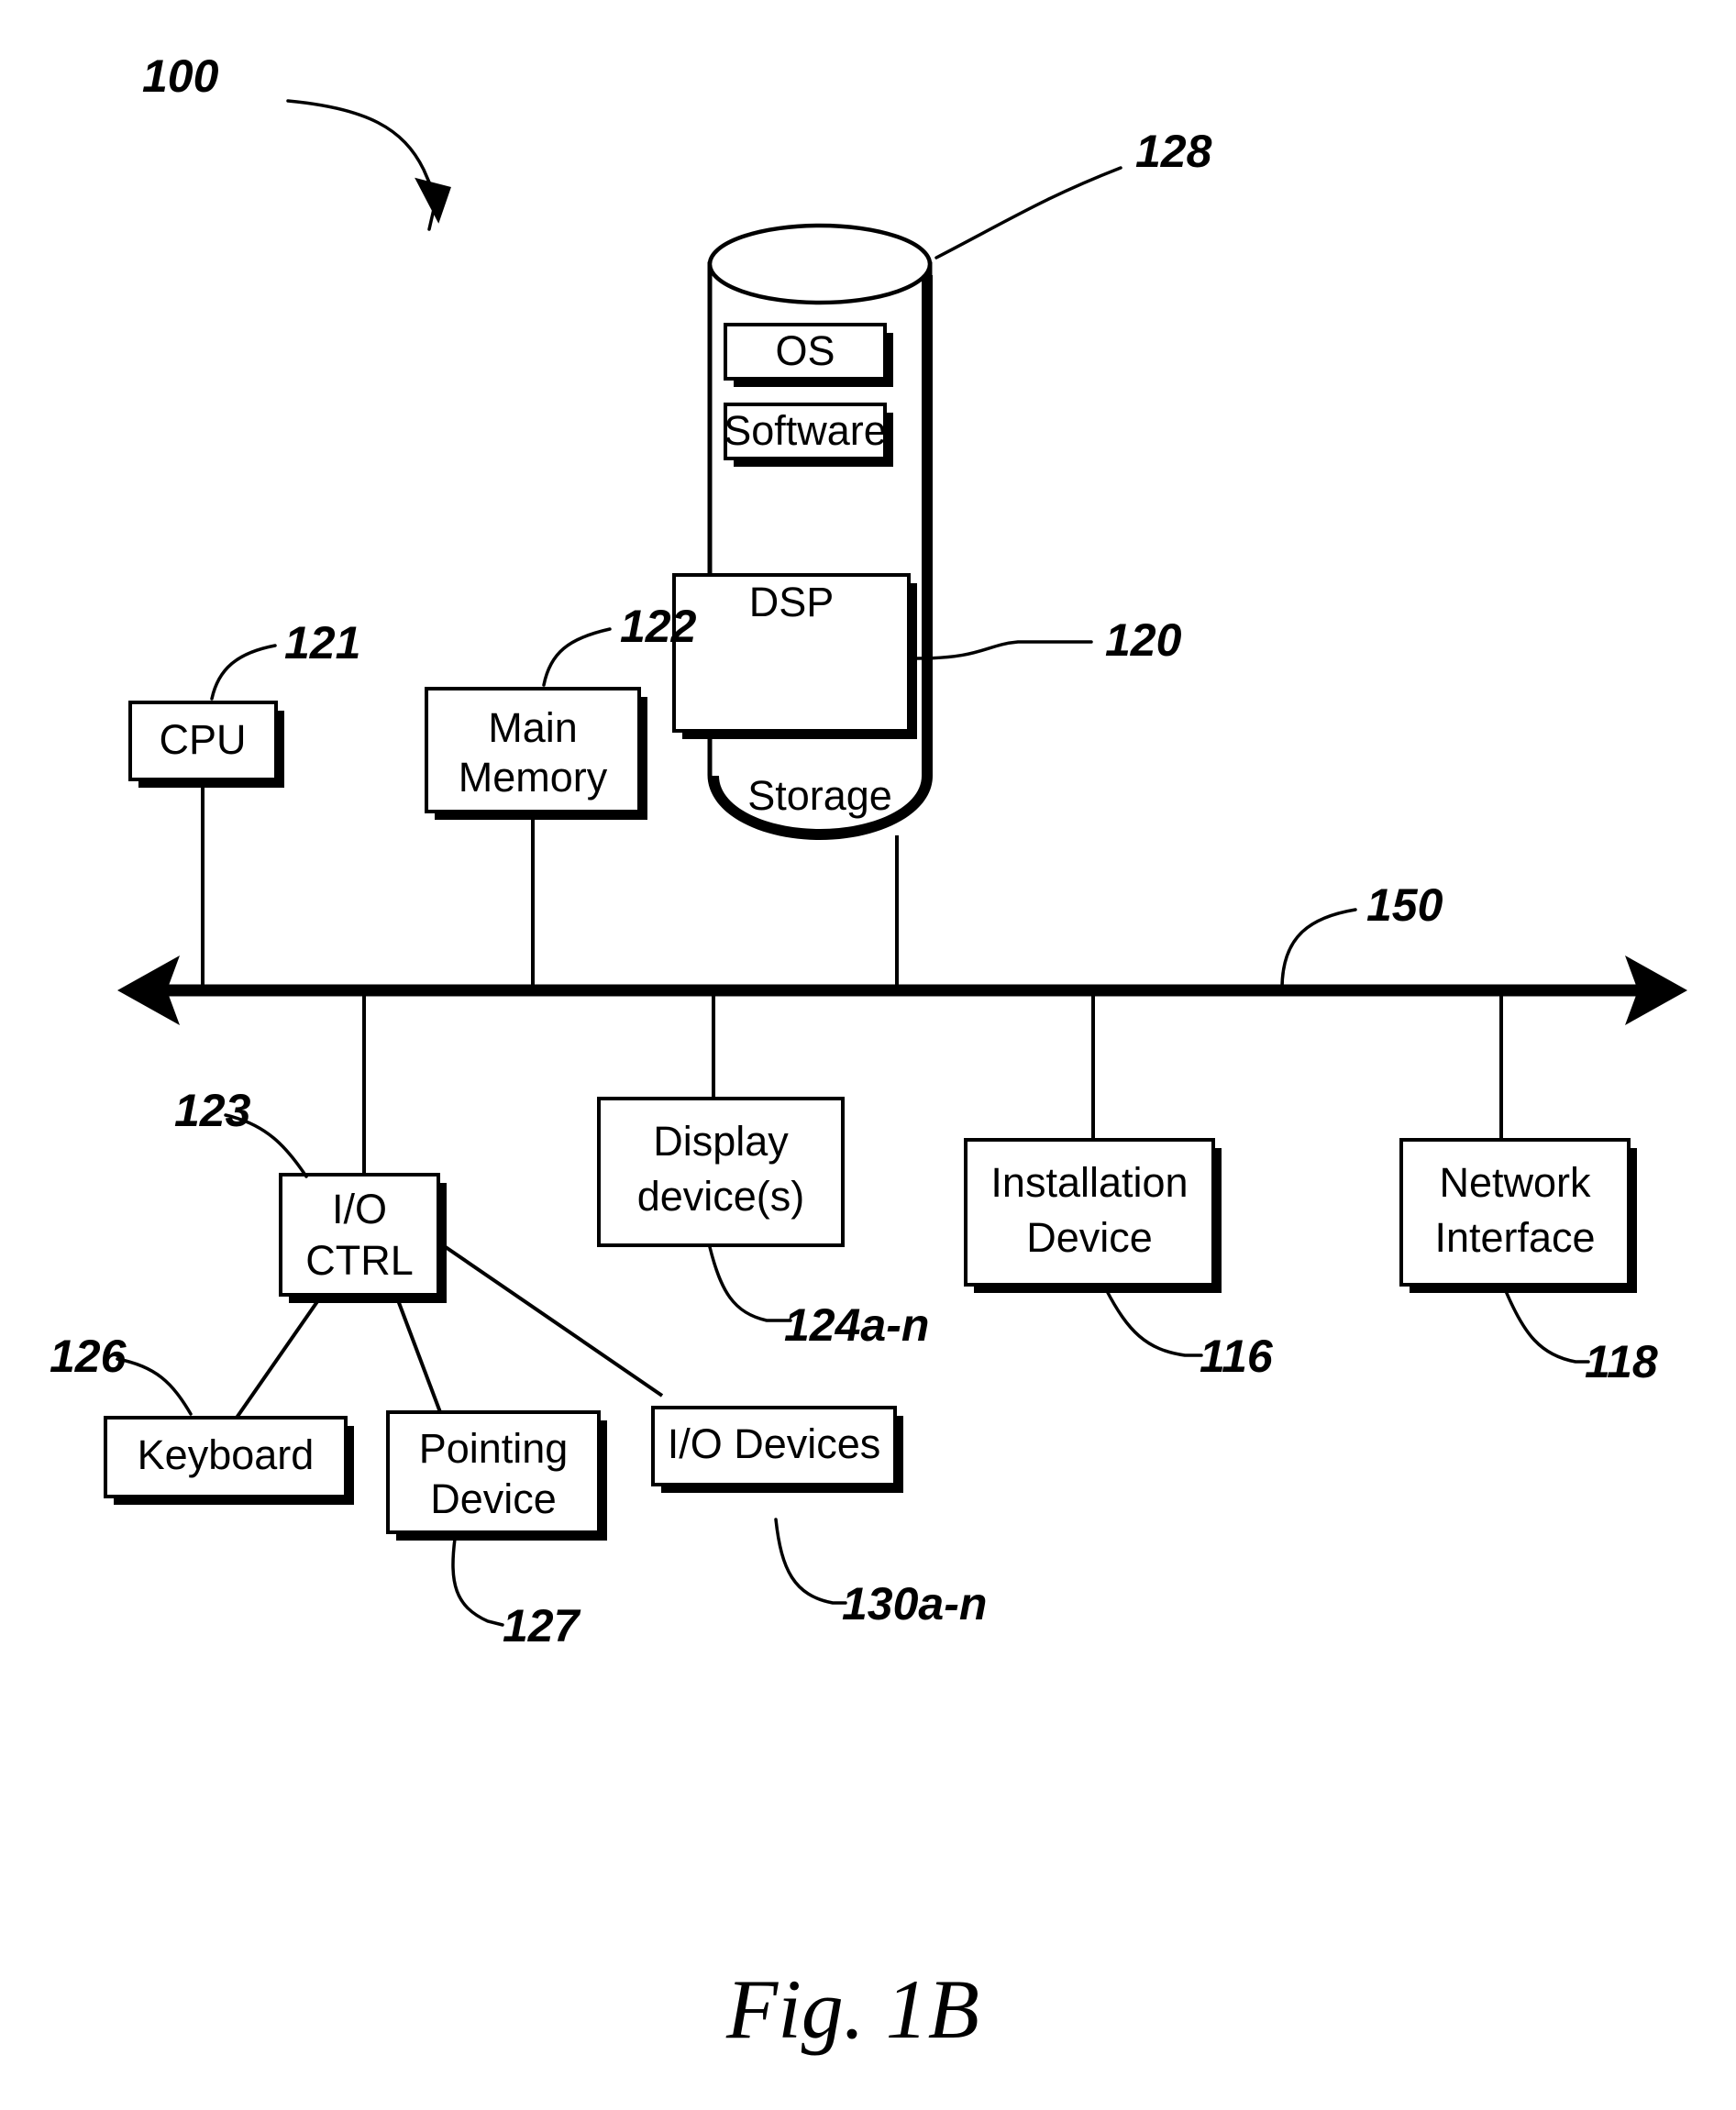 This screenshot has width=1736, height=2110. Describe the element at coordinates (902, 991) in the screenshot. I see `system-bus` at that location.